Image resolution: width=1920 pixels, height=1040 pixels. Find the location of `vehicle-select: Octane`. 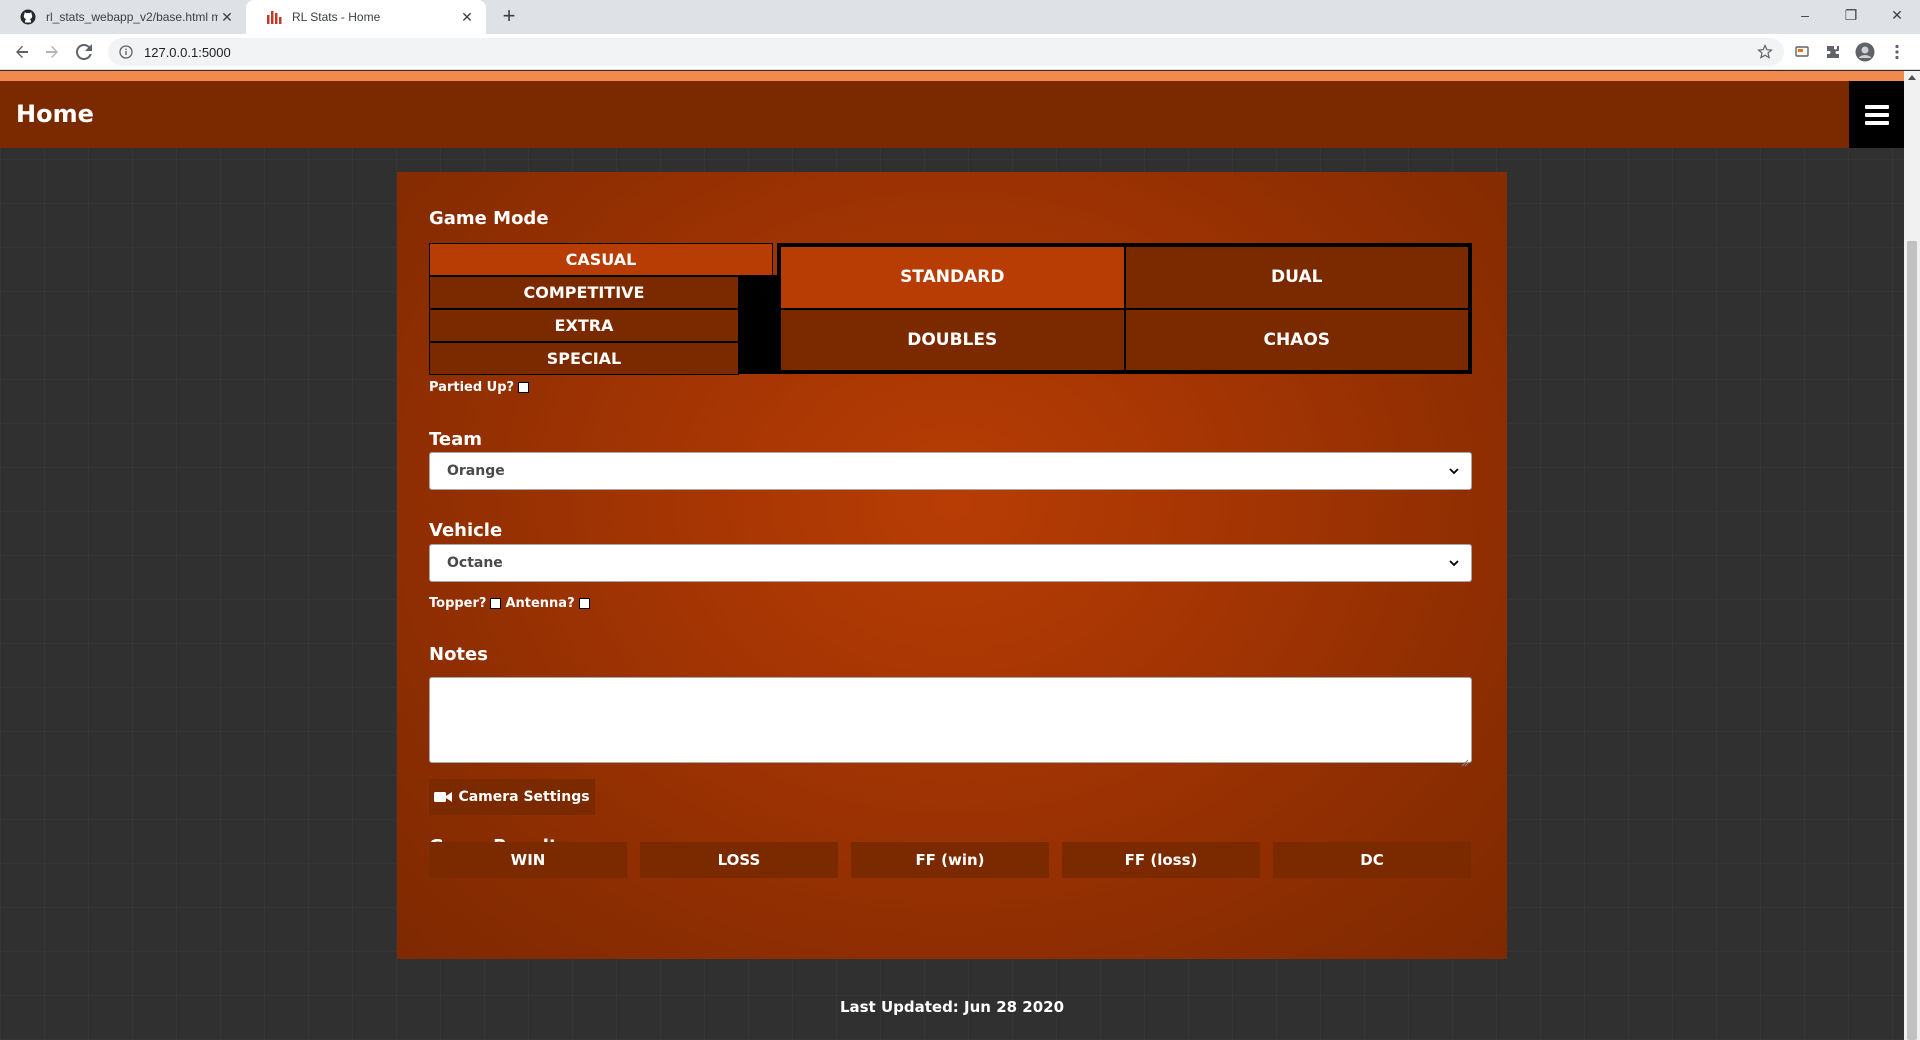

vehicle-select: Octane is located at coordinates (950, 563).